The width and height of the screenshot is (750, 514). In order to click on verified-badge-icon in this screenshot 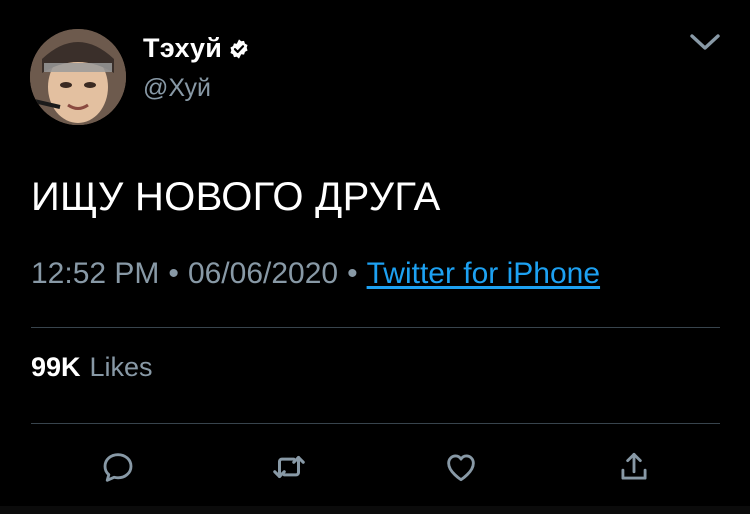, I will do `click(239, 48)`.